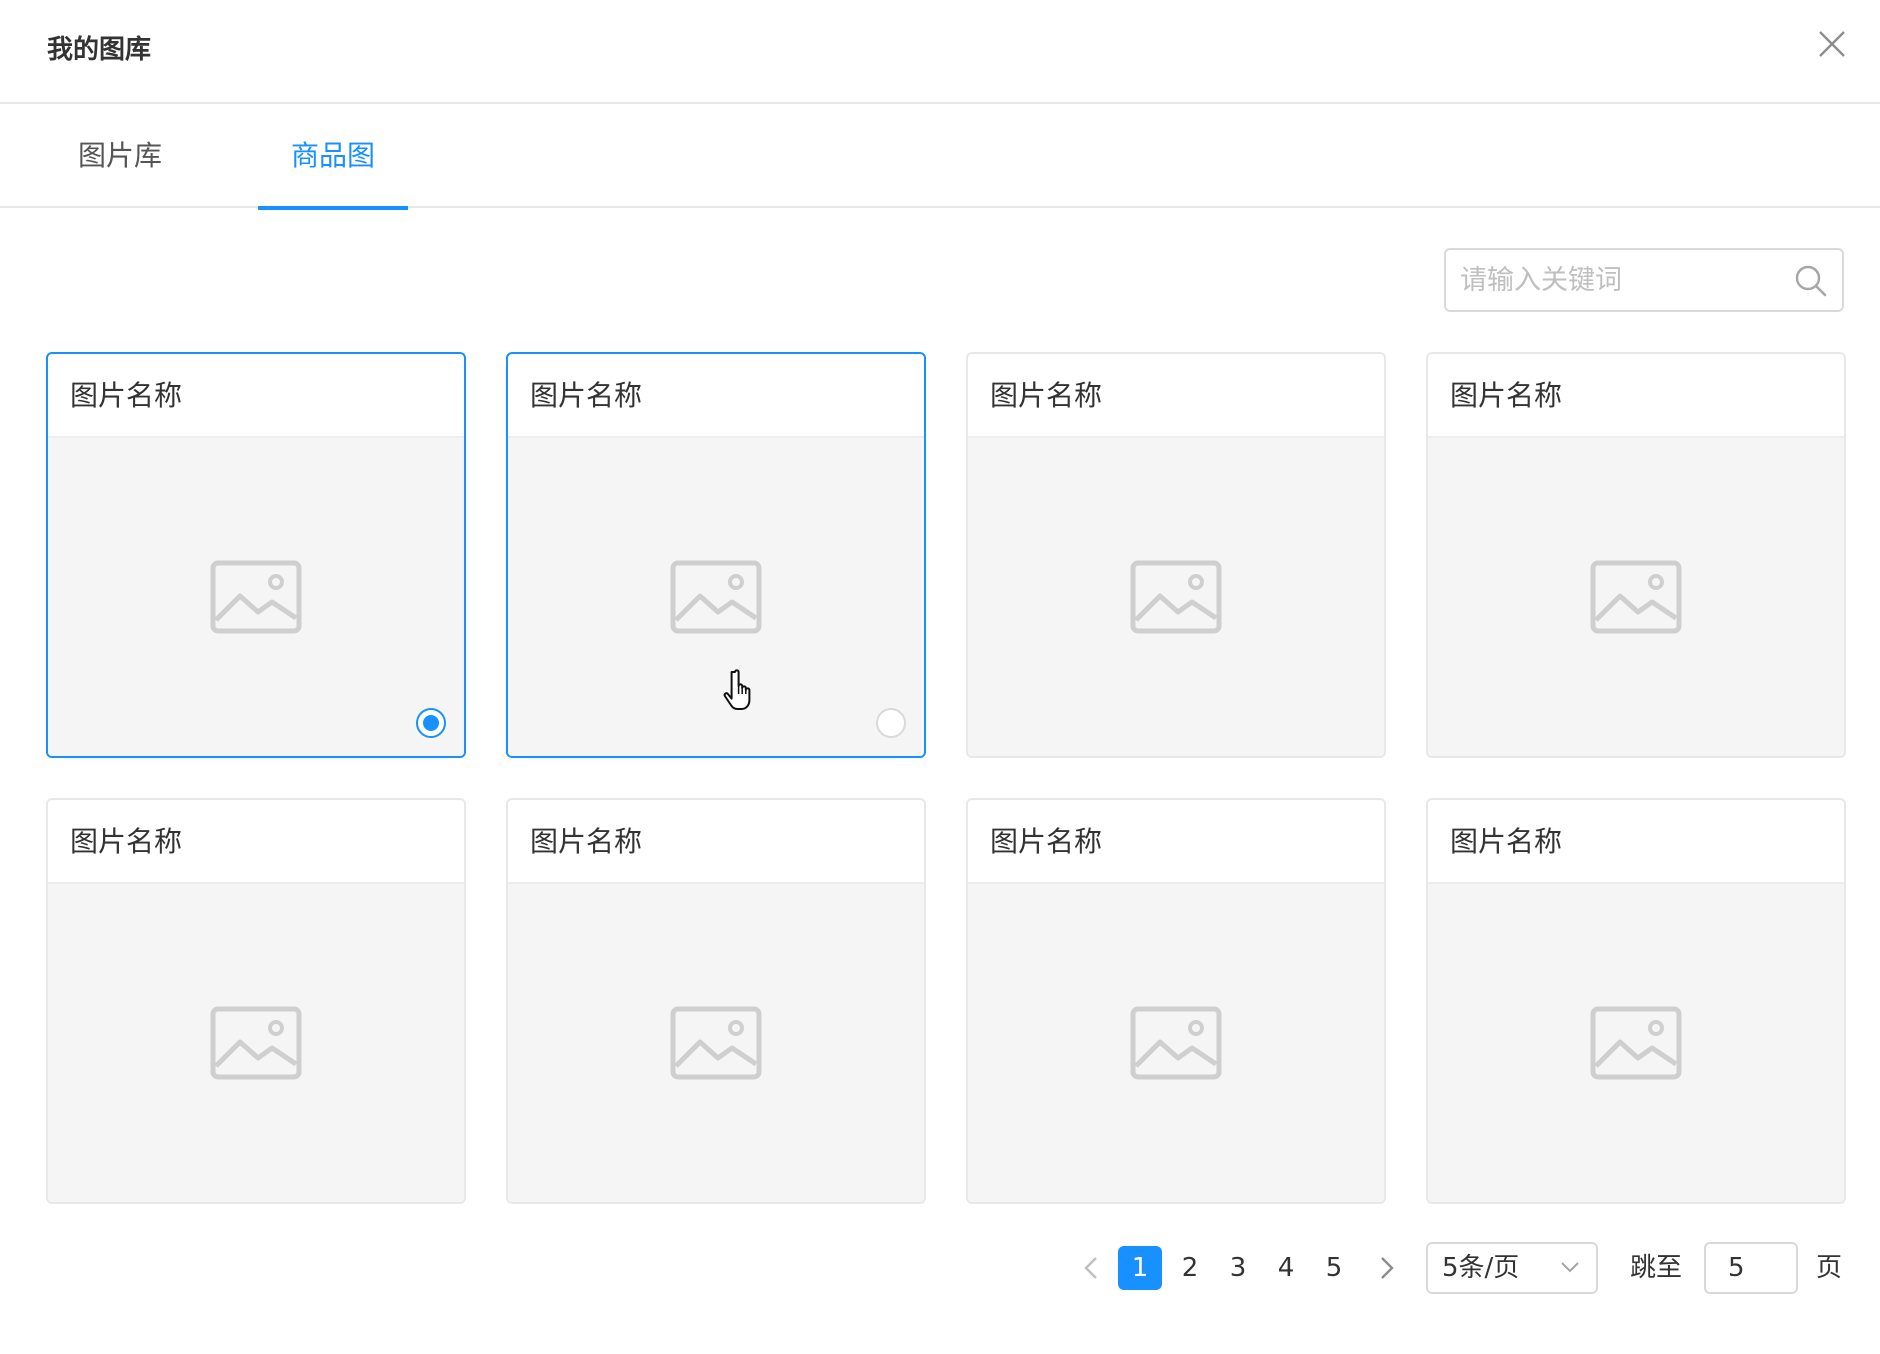 The image size is (1880, 1354). I want to click on page-number: 5, so click(1334, 1268).